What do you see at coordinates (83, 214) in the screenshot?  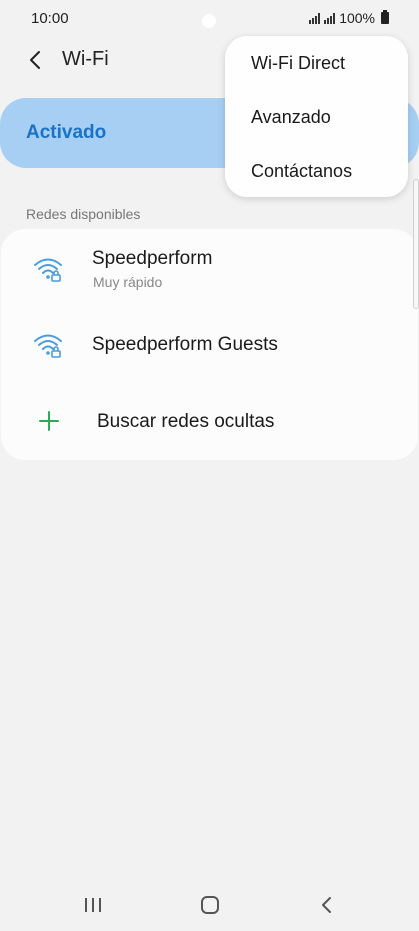 I see `section-label-available-networks: Redes disponibles` at bounding box center [83, 214].